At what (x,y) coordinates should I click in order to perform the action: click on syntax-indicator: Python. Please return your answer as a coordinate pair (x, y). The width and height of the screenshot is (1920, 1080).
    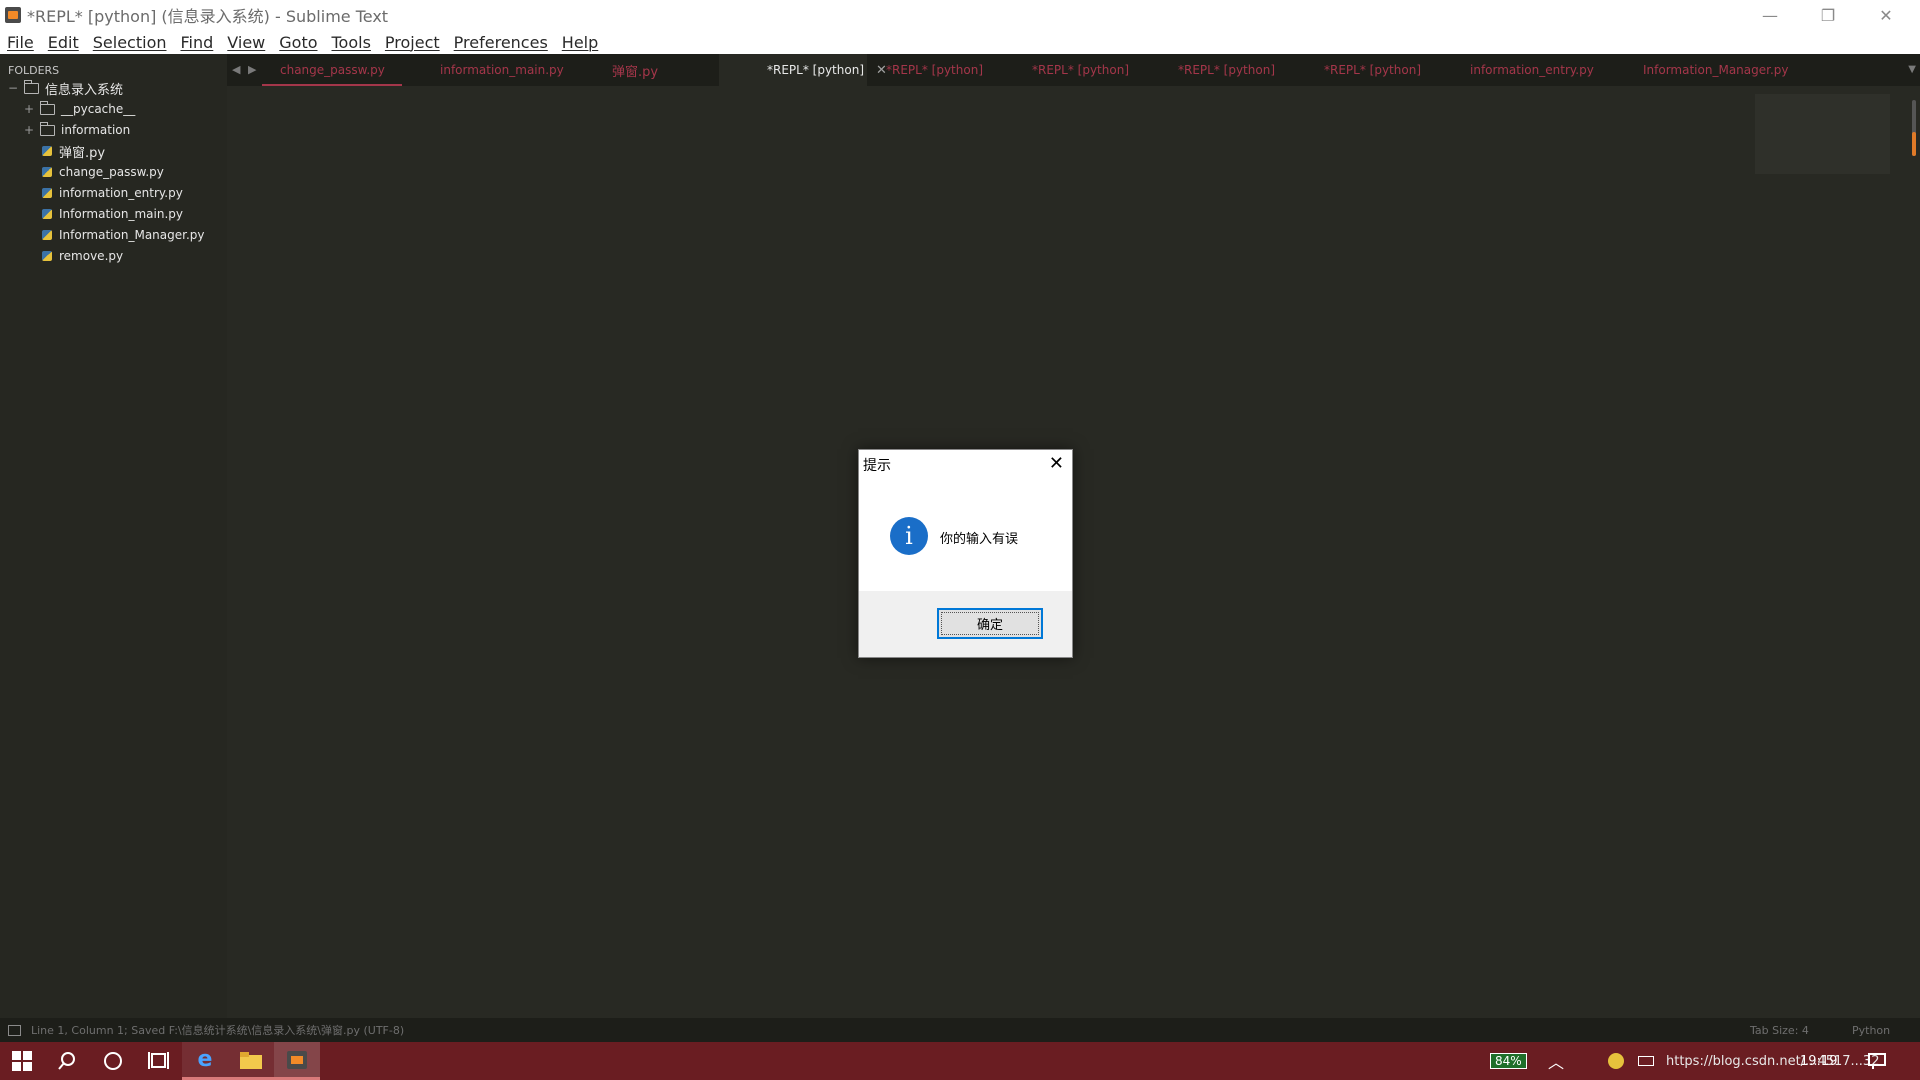
    Looking at the image, I should click on (1871, 1030).